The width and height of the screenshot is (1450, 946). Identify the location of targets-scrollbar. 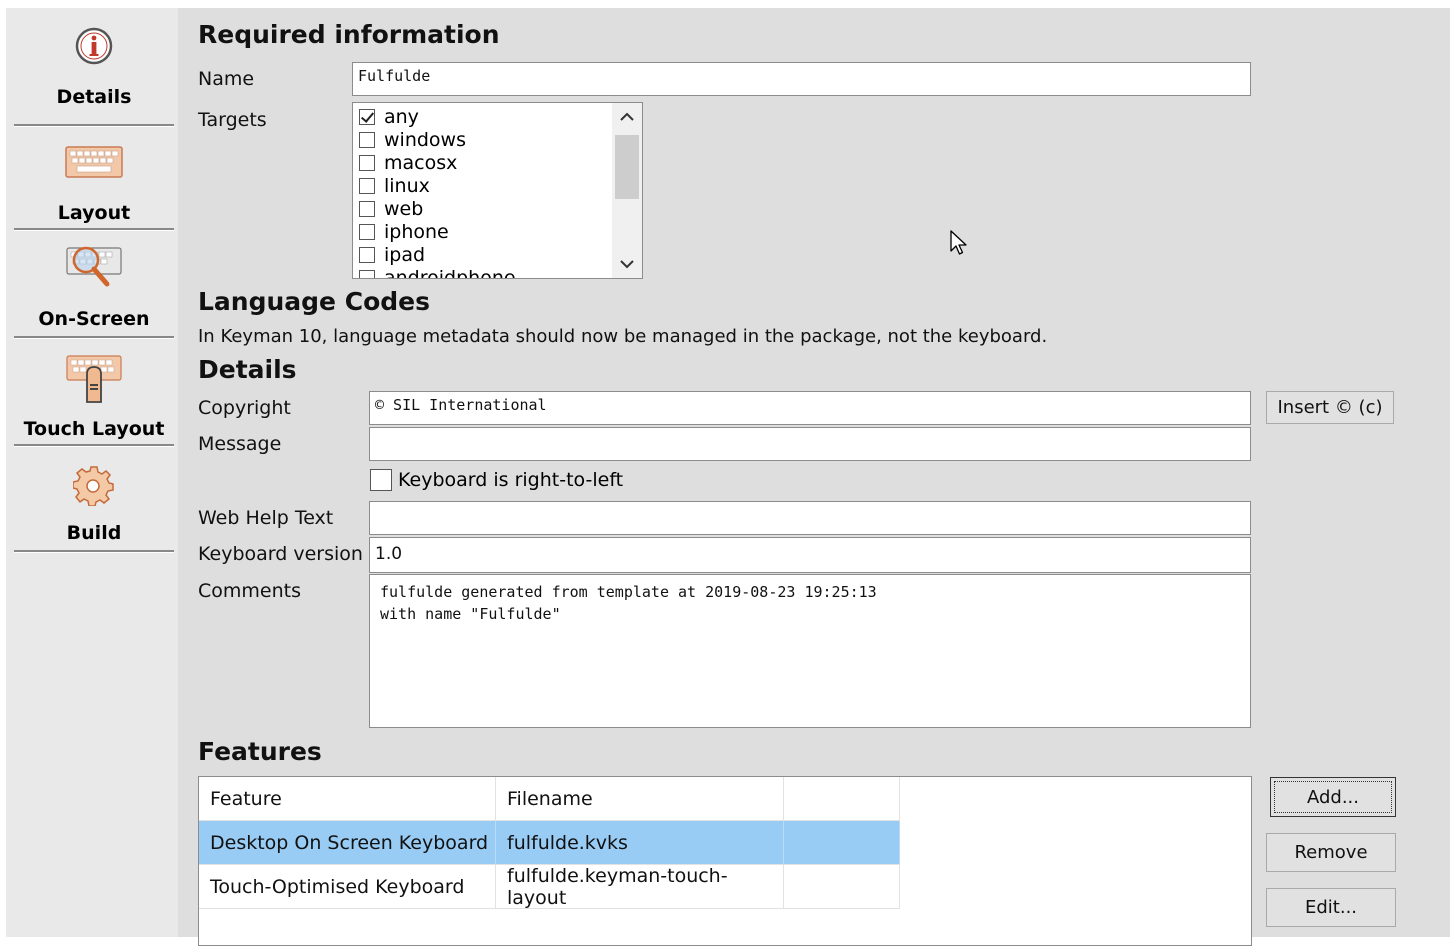
(627, 190).